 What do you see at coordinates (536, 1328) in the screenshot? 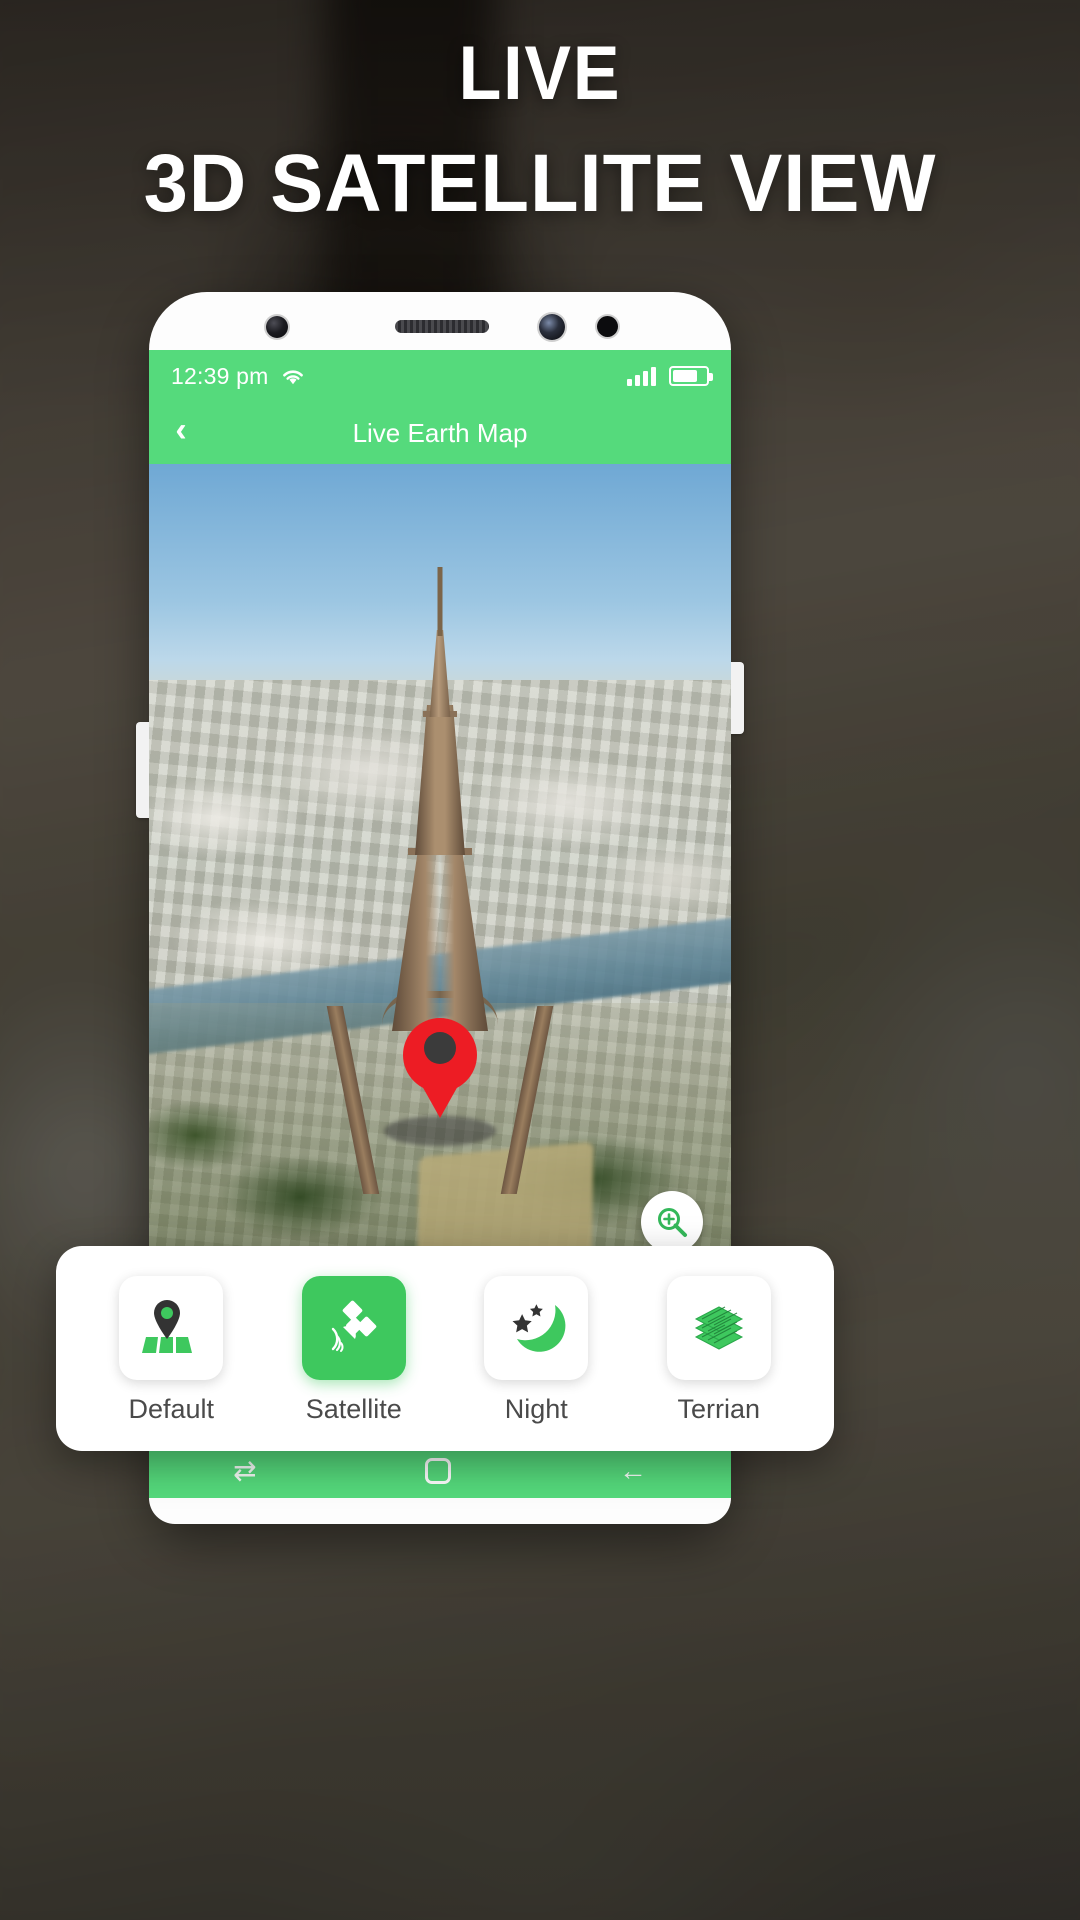
I see `moon-stars-icon` at bounding box center [536, 1328].